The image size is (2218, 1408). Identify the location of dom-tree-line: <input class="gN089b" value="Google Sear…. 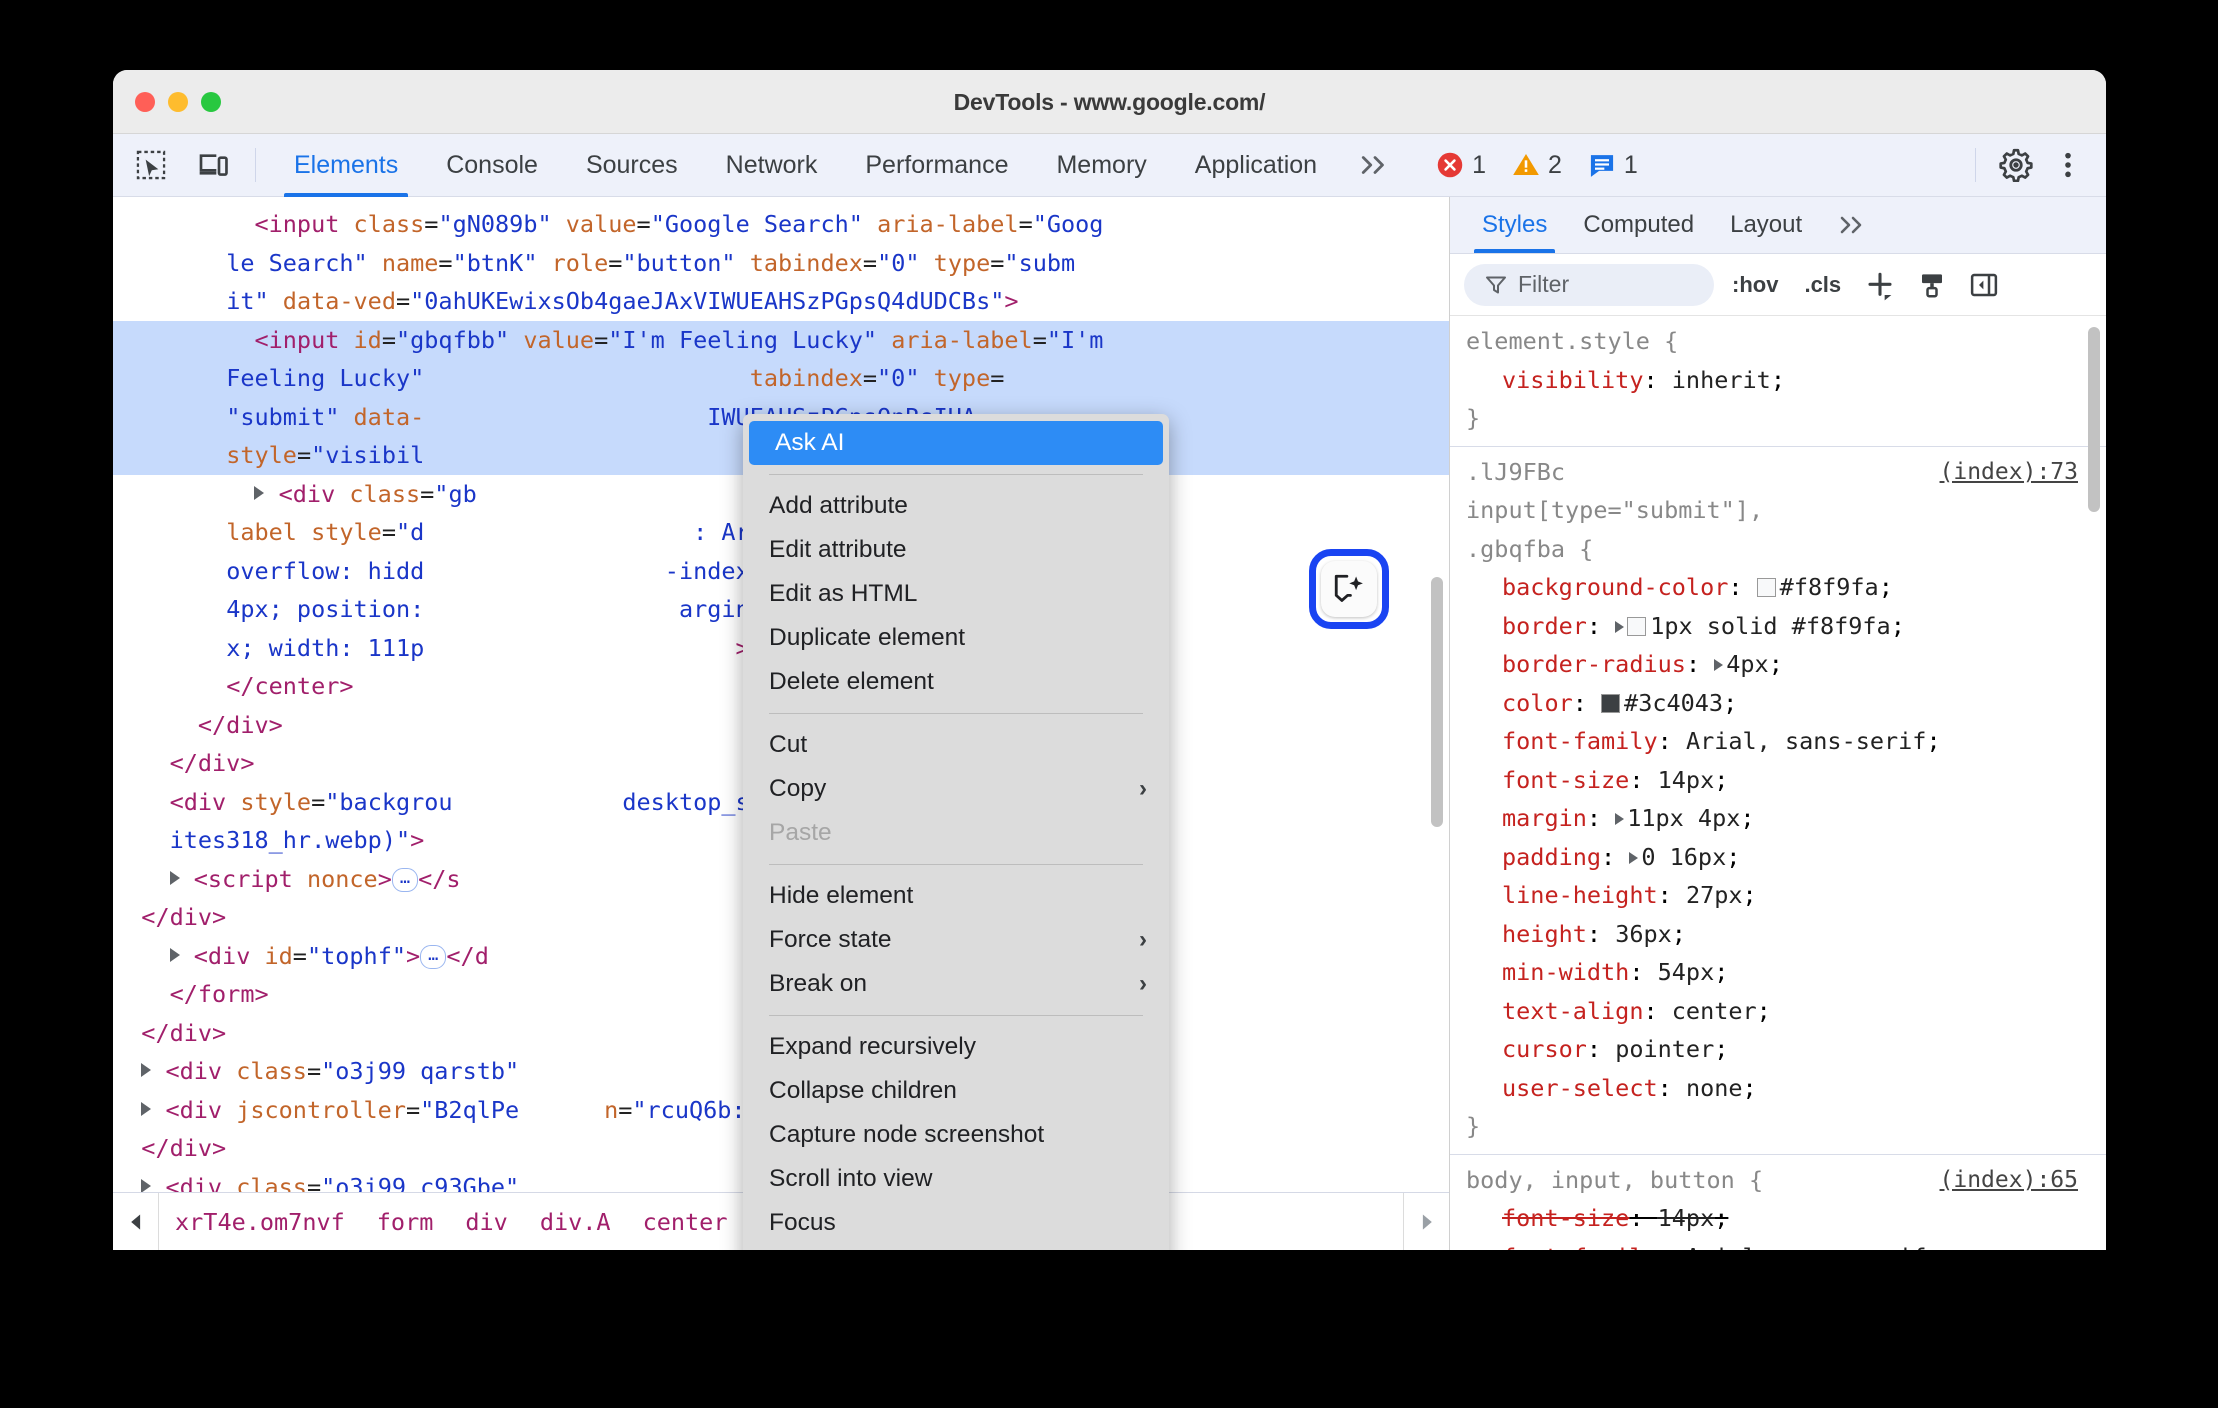
(781, 224).